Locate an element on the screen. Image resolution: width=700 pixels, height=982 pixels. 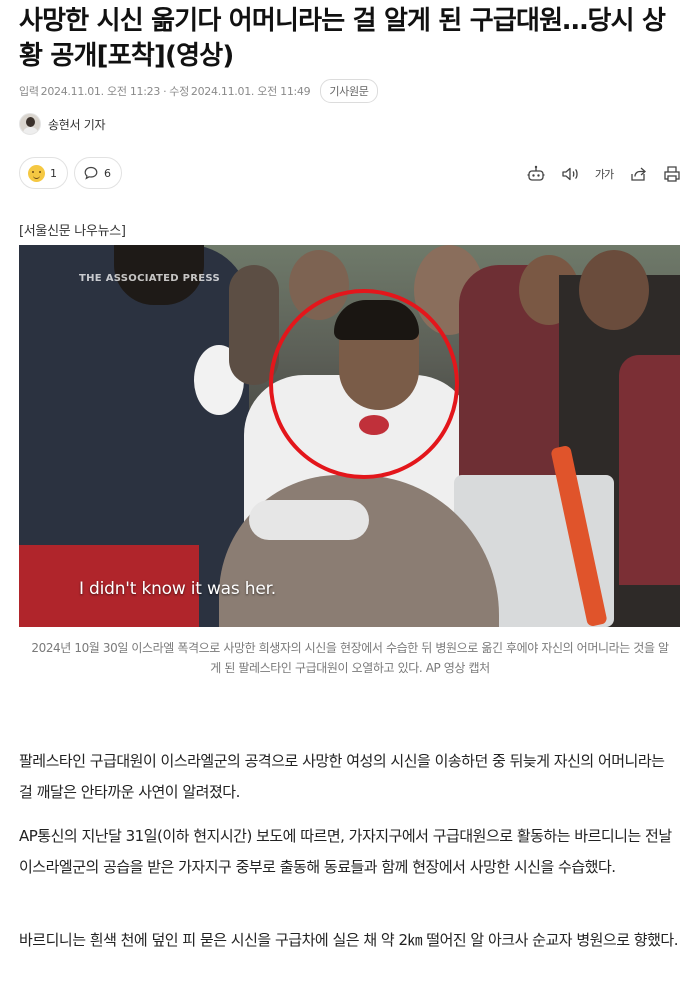
source-label: [서울신문 나우뉴스] is located at coordinates (72, 231).